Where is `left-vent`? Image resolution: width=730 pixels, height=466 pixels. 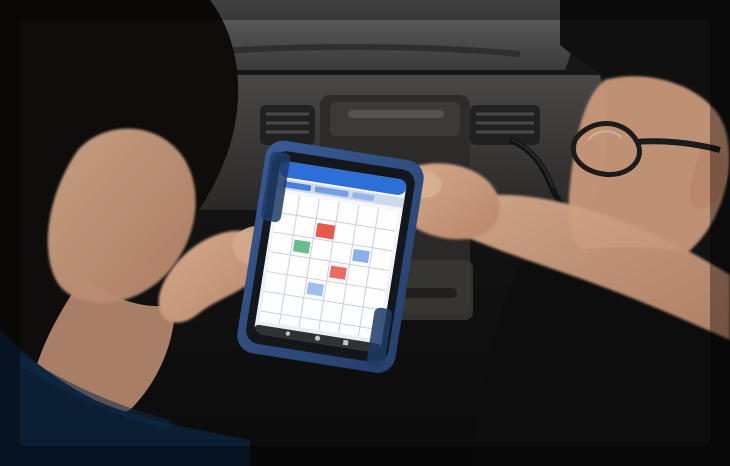
left-vent is located at coordinates (287, 125).